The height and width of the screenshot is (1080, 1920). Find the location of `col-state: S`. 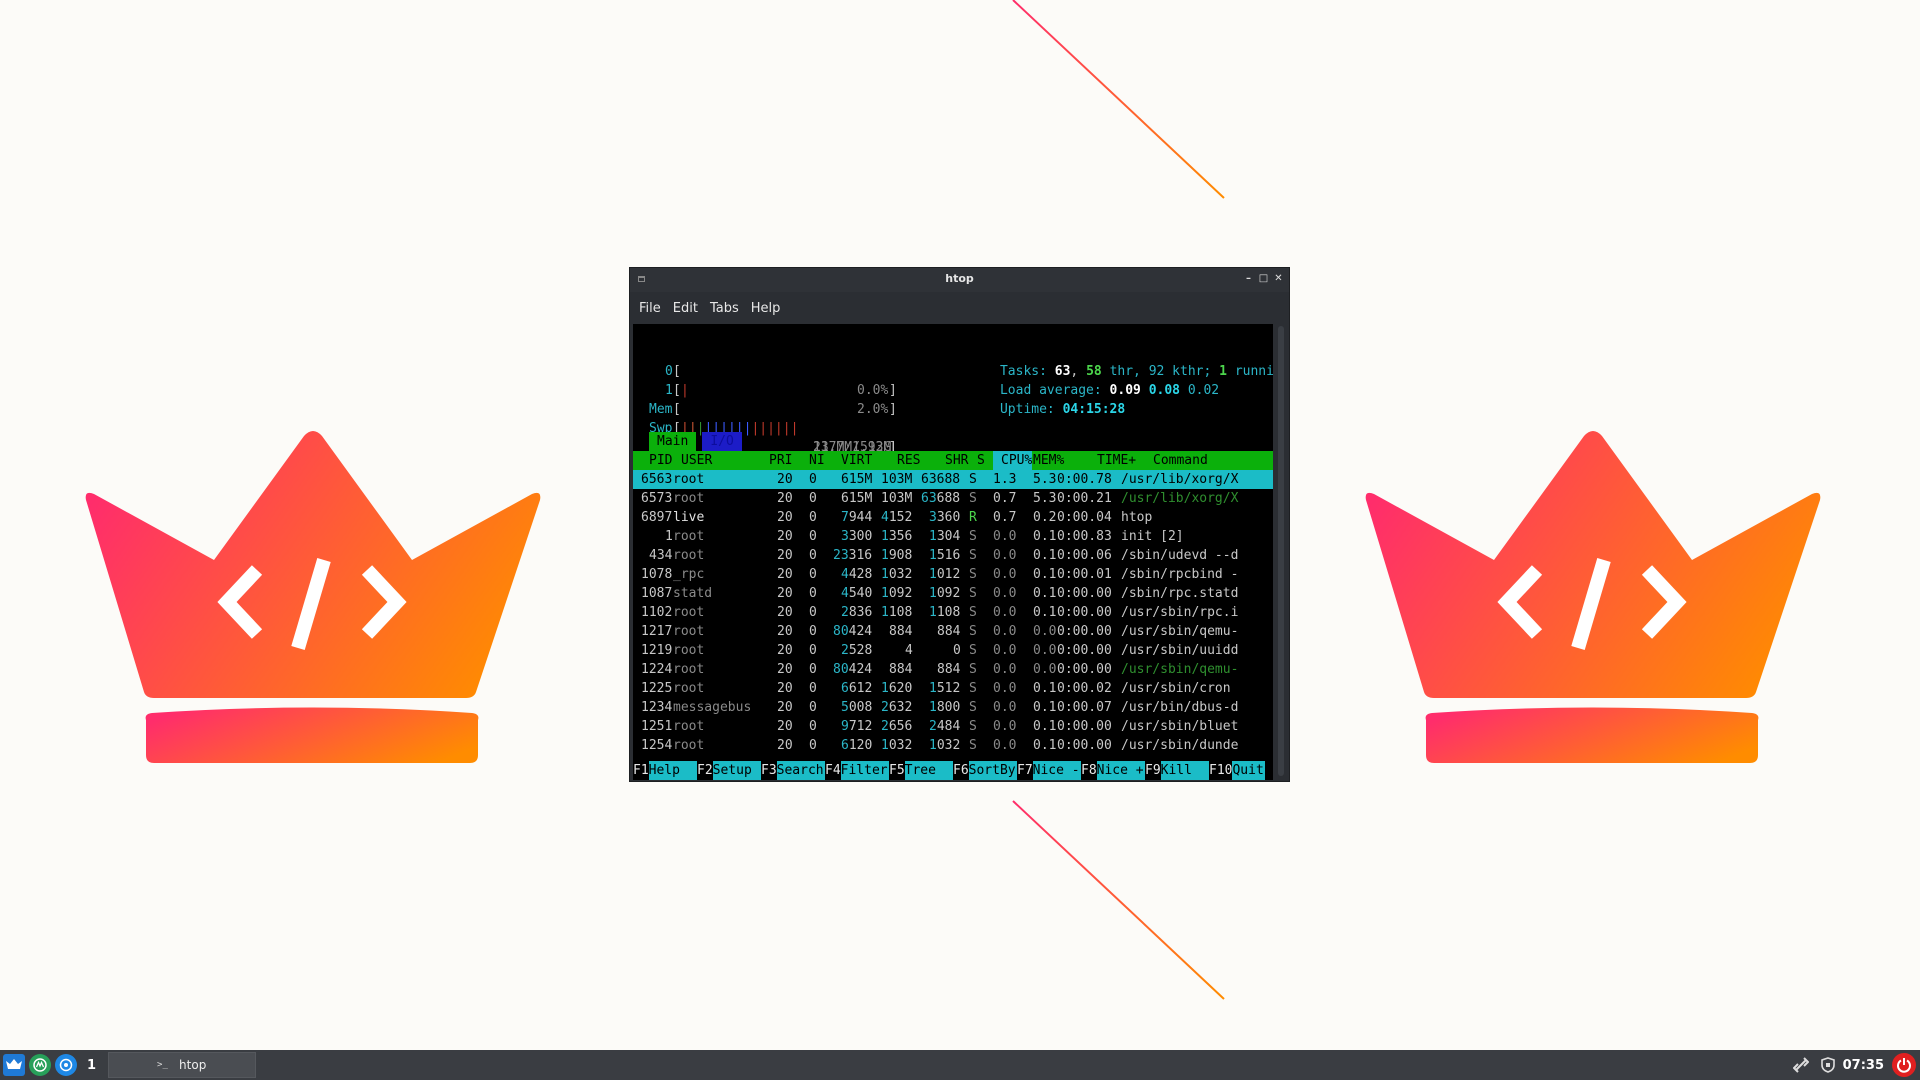

col-state: S is located at coordinates (981, 460).